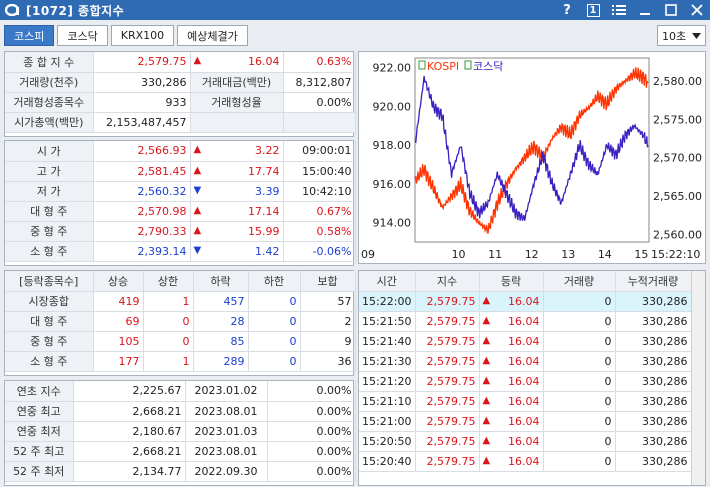  I want to click on price-row: 고 가 2,581.45 ▲ 17.74 15:00:40, so click(180, 171).